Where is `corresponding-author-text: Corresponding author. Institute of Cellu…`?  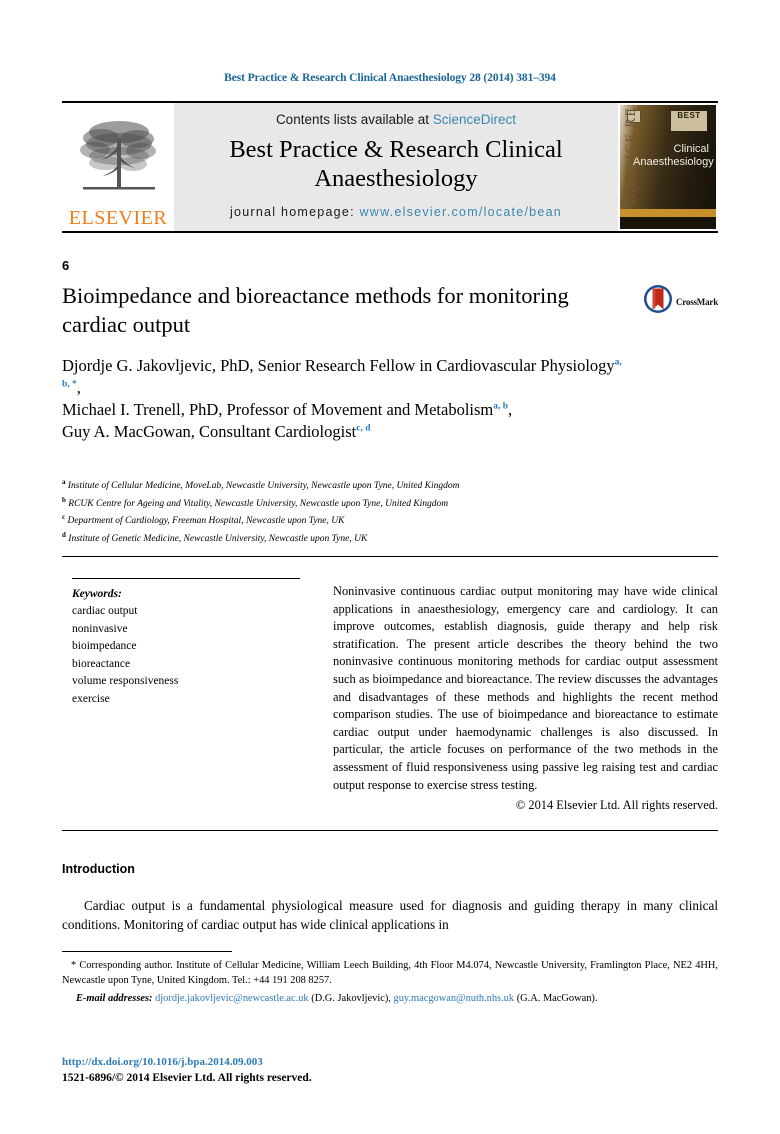 corresponding-author-text: Corresponding author. Institute of Cellu… is located at coordinates (390, 973).